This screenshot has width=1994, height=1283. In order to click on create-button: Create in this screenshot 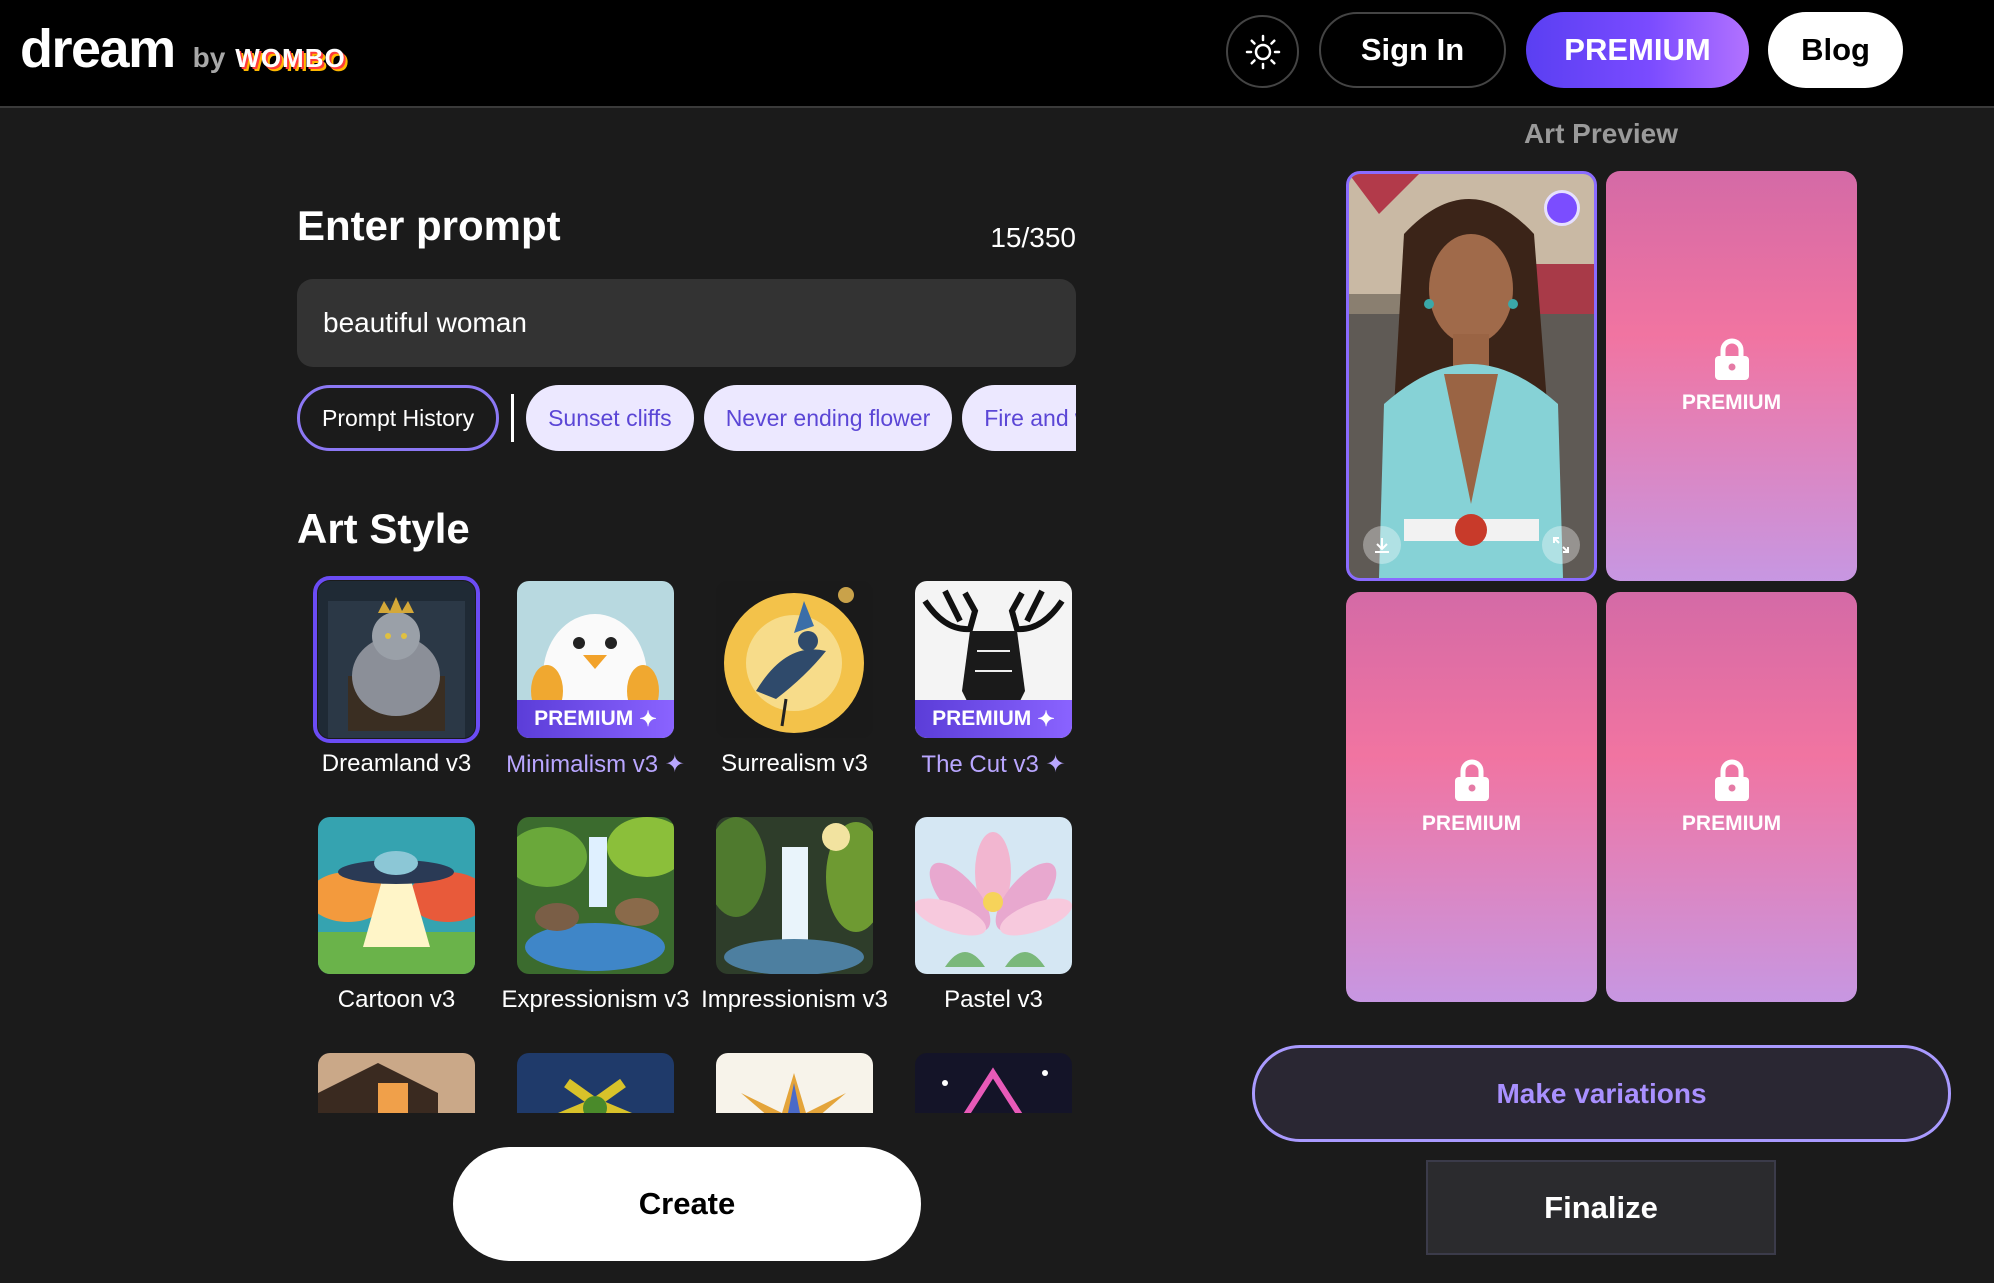, I will do `click(687, 1204)`.